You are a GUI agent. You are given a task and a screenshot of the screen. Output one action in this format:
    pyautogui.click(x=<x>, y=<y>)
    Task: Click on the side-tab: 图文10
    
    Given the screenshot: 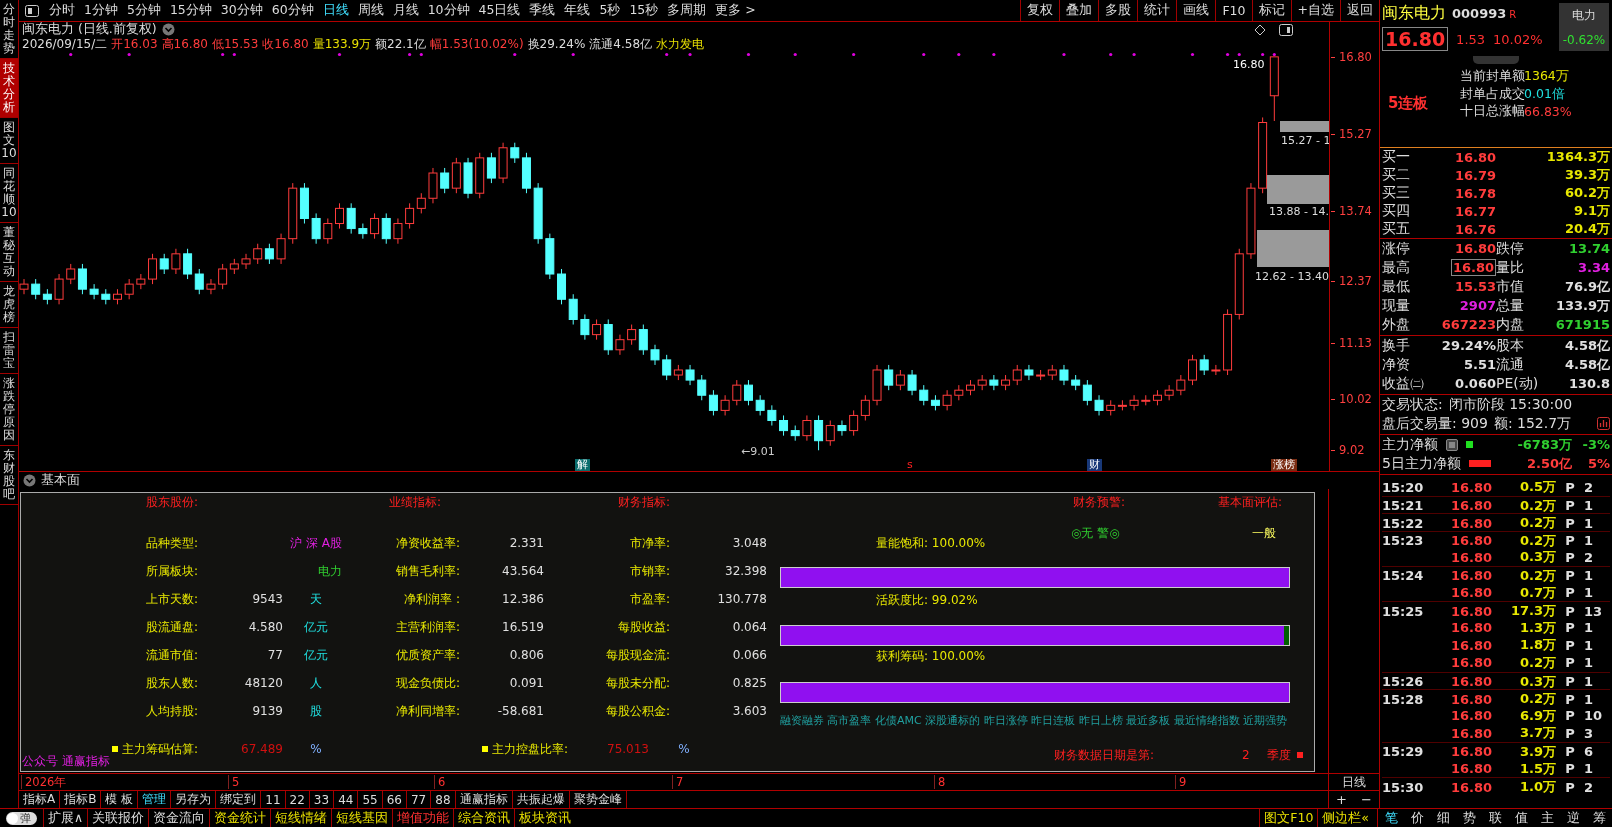 What is the action you would take?
    pyautogui.click(x=9, y=141)
    